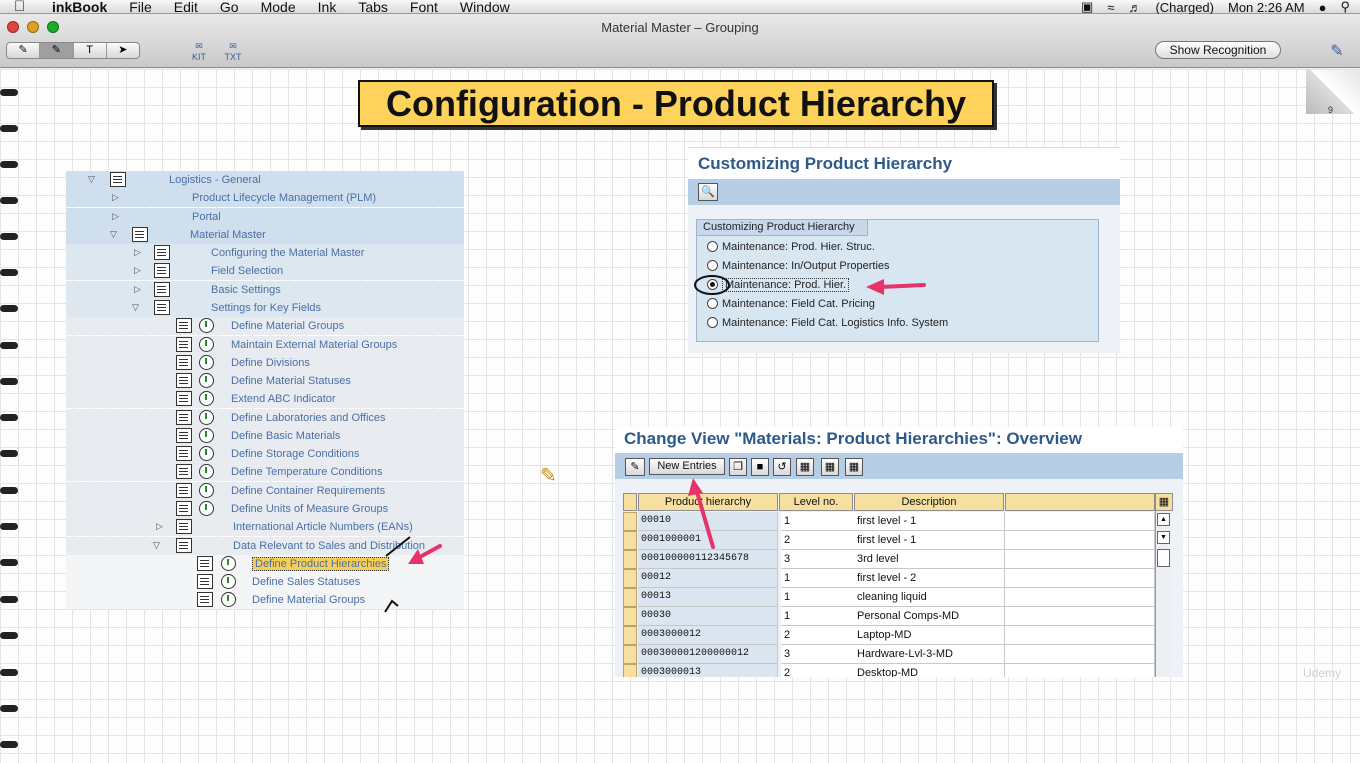 Image resolution: width=1360 pixels, height=763 pixels. What do you see at coordinates (548, 476) in the screenshot?
I see `pencil-cursor-icon: ✎` at bounding box center [548, 476].